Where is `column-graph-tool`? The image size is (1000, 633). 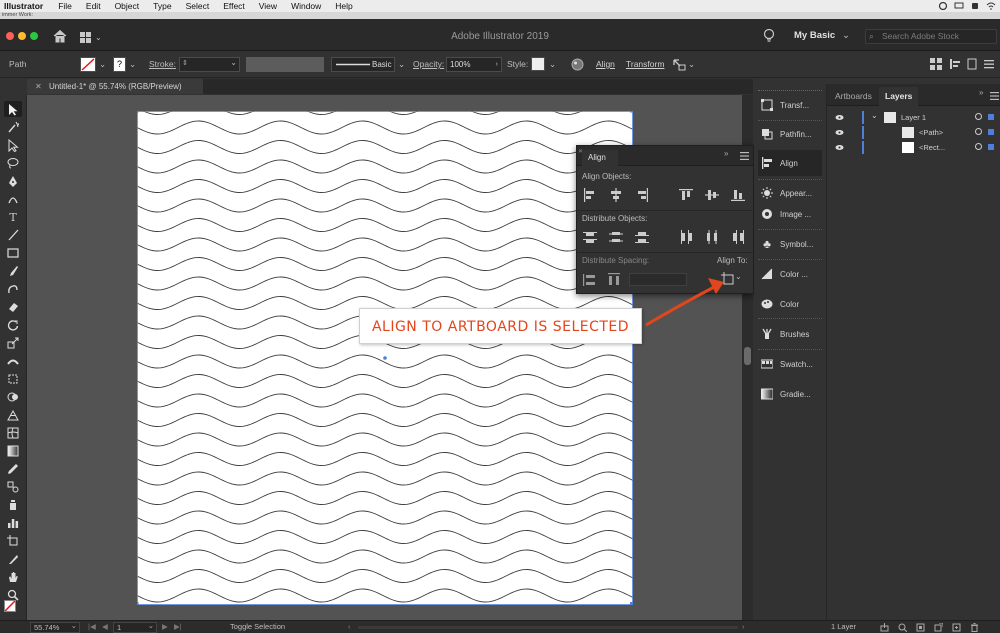
column-graph-tool is located at coordinates (13, 523).